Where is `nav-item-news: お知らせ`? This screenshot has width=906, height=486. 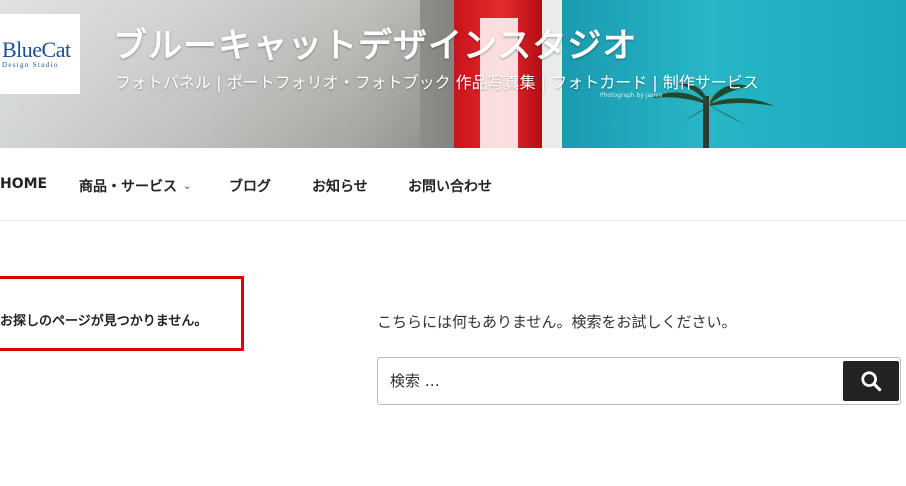 nav-item-news: お知らせ is located at coordinates (340, 186).